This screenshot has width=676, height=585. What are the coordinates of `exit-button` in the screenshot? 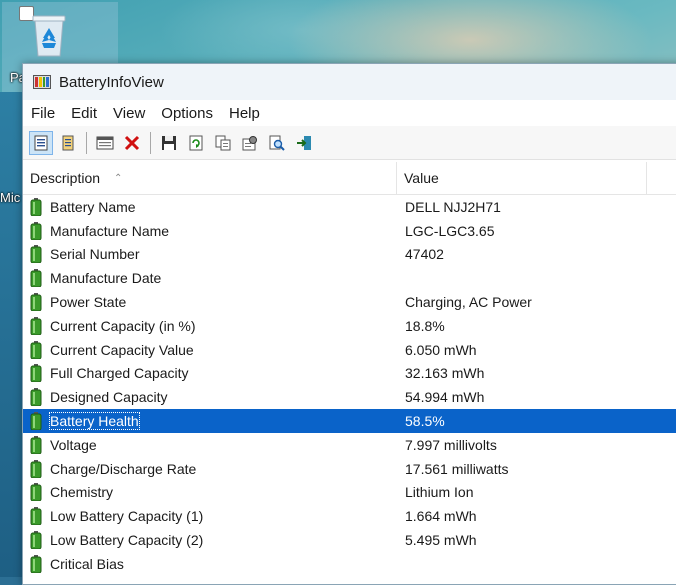 It's located at (304, 143).